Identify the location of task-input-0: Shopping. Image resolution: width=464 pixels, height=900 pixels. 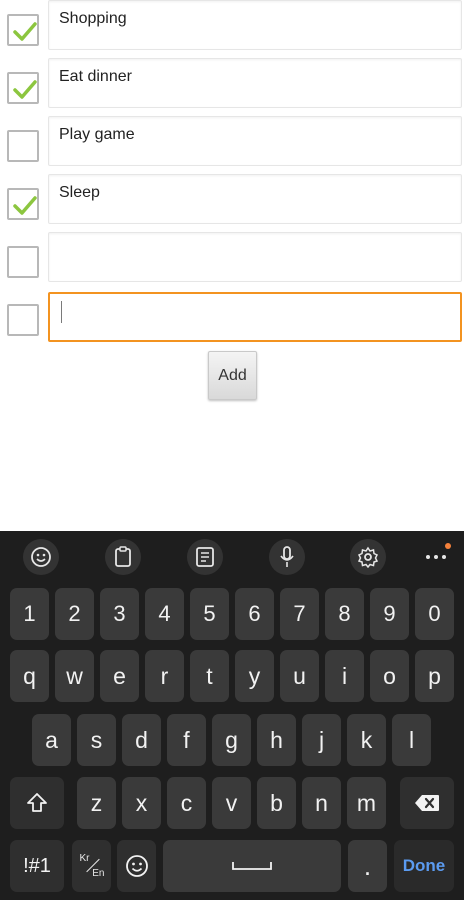
(255, 25).